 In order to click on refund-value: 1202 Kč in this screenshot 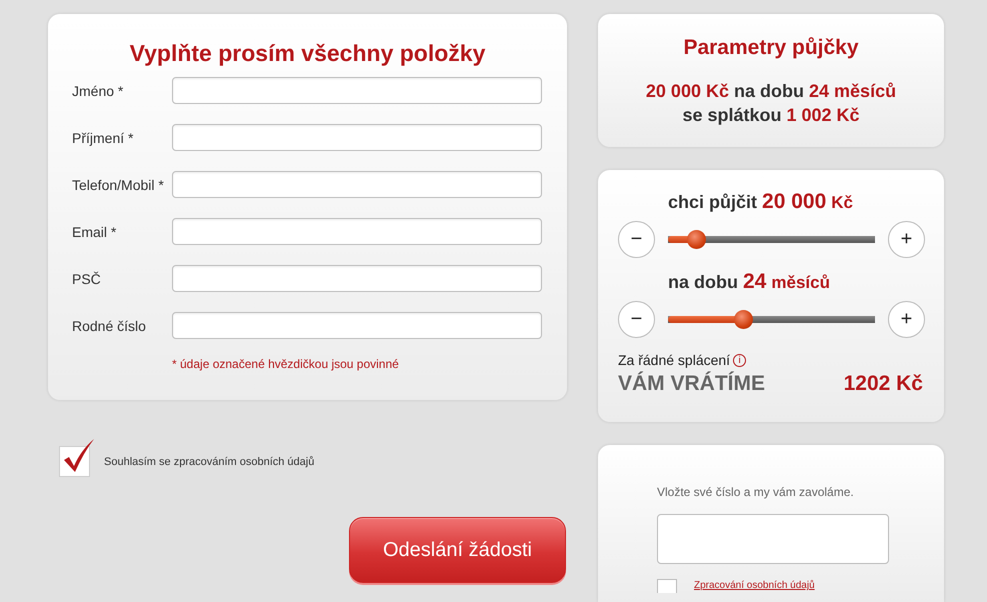, I will do `click(883, 384)`.